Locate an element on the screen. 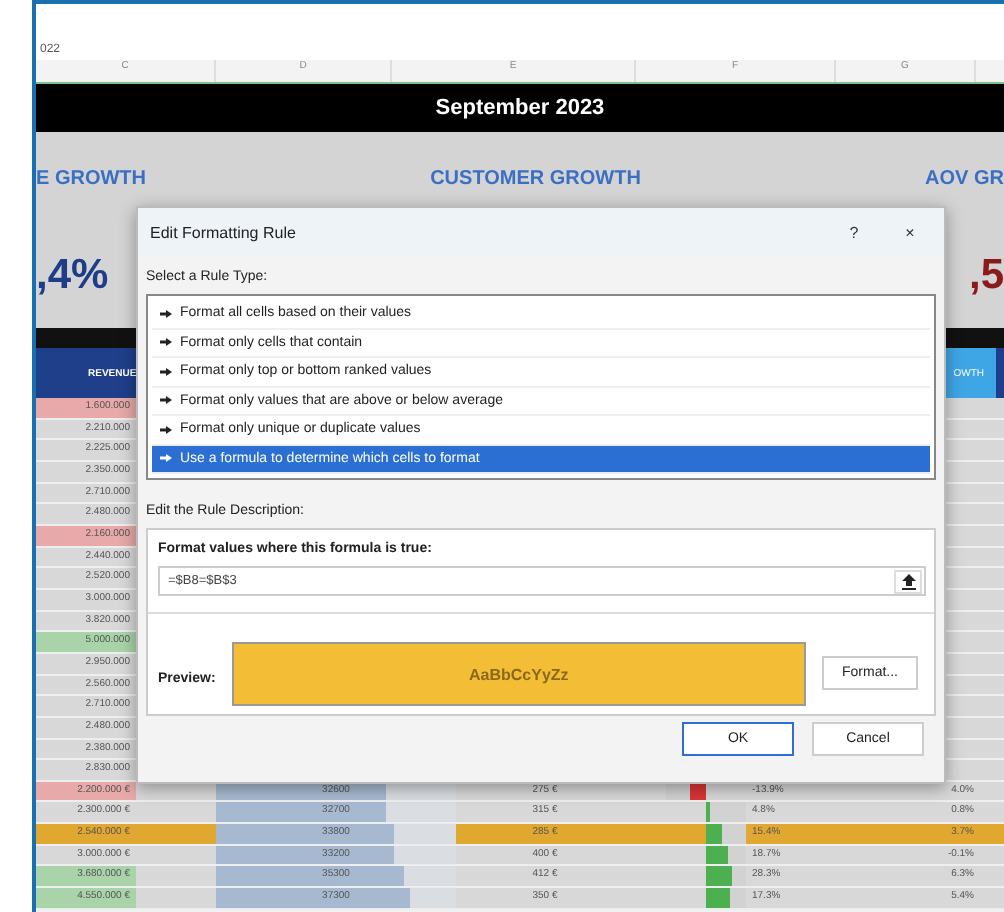 This screenshot has height=912, width=1004. month-banner: September 2023 is located at coordinates (520, 108).